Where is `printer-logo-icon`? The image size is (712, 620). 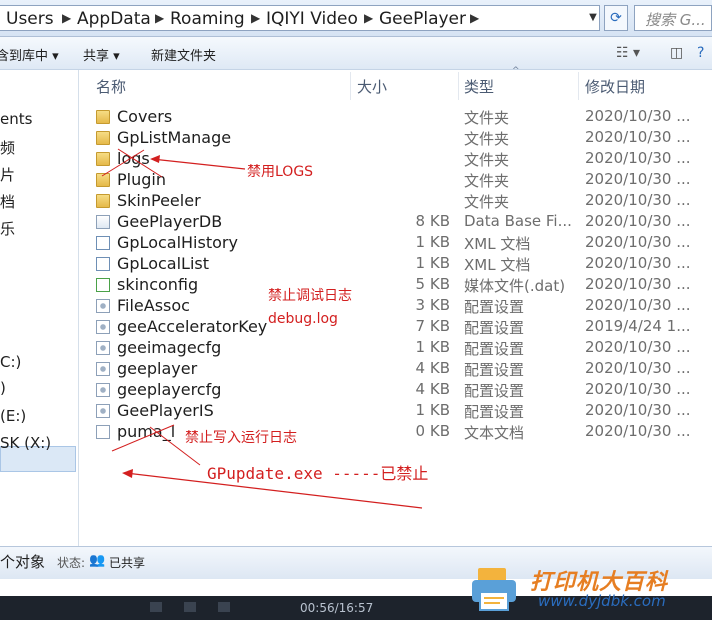 printer-logo-icon is located at coordinates (494, 589).